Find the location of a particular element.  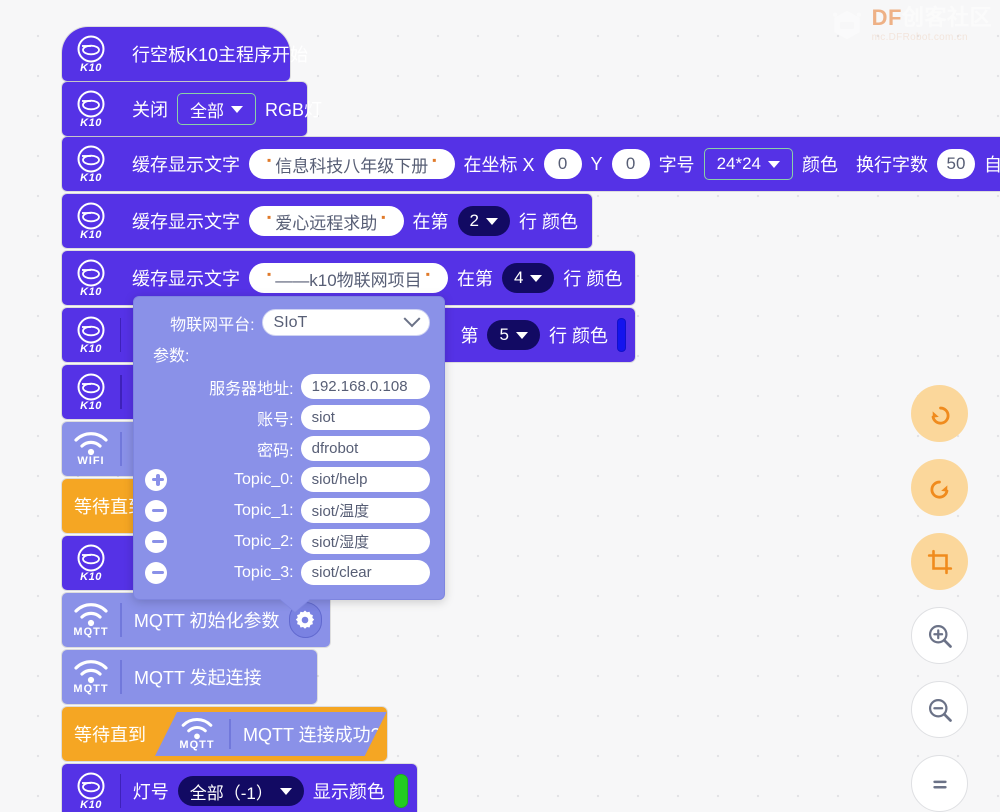

account-input: siot is located at coordinates (365, 417).